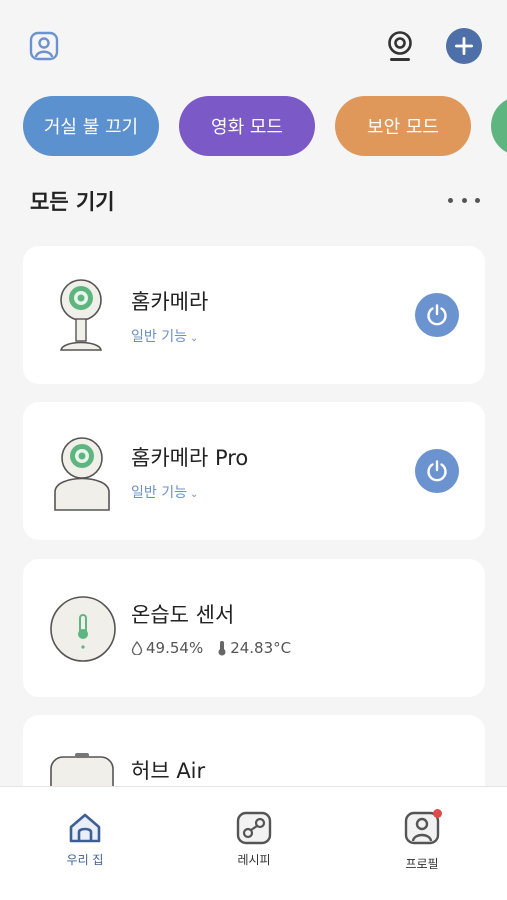 This screenshot has width=507, height=900. Describe the element at coordinates (72, 202) in the screenshot. I see `section-title: 모든 기기` at that location.